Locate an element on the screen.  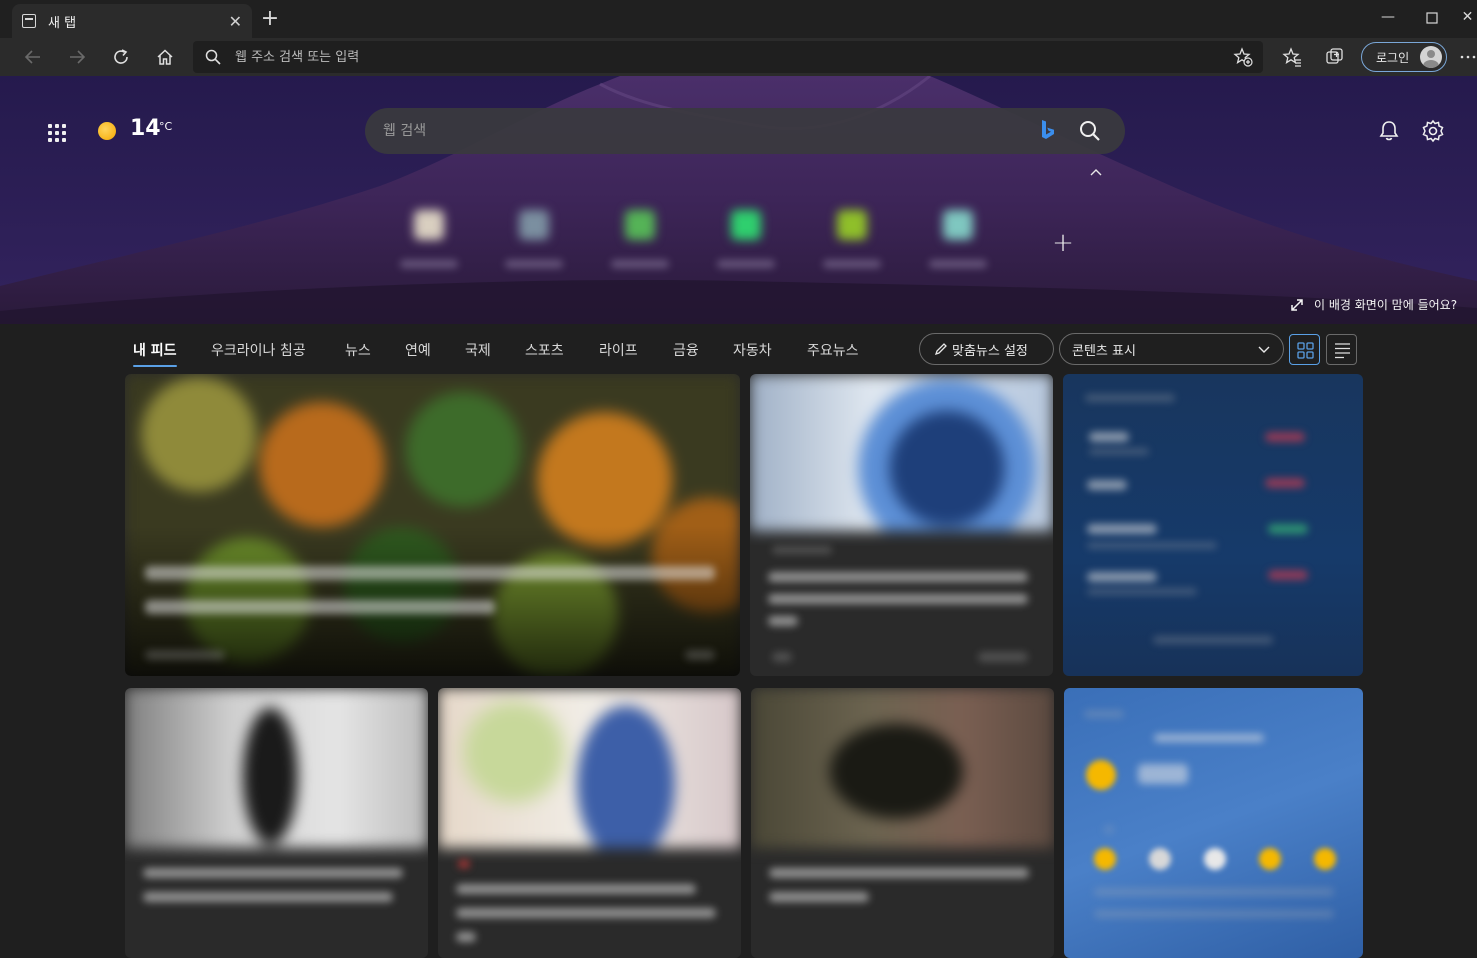
collections-icon is located at coordinates (1334, 56).